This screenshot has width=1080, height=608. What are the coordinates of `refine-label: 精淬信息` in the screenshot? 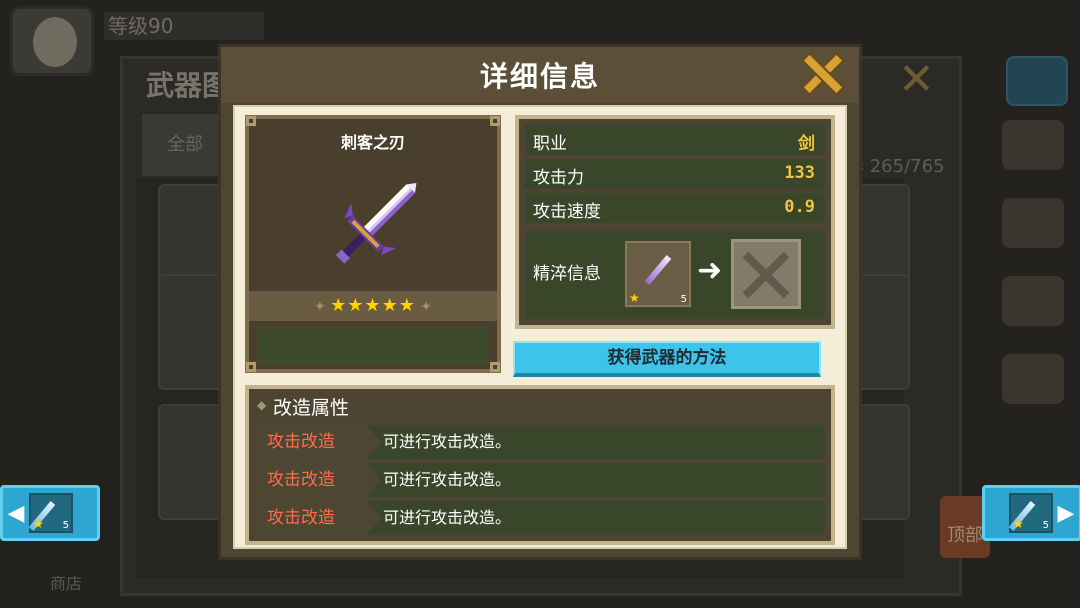 It's located at (567, 274).